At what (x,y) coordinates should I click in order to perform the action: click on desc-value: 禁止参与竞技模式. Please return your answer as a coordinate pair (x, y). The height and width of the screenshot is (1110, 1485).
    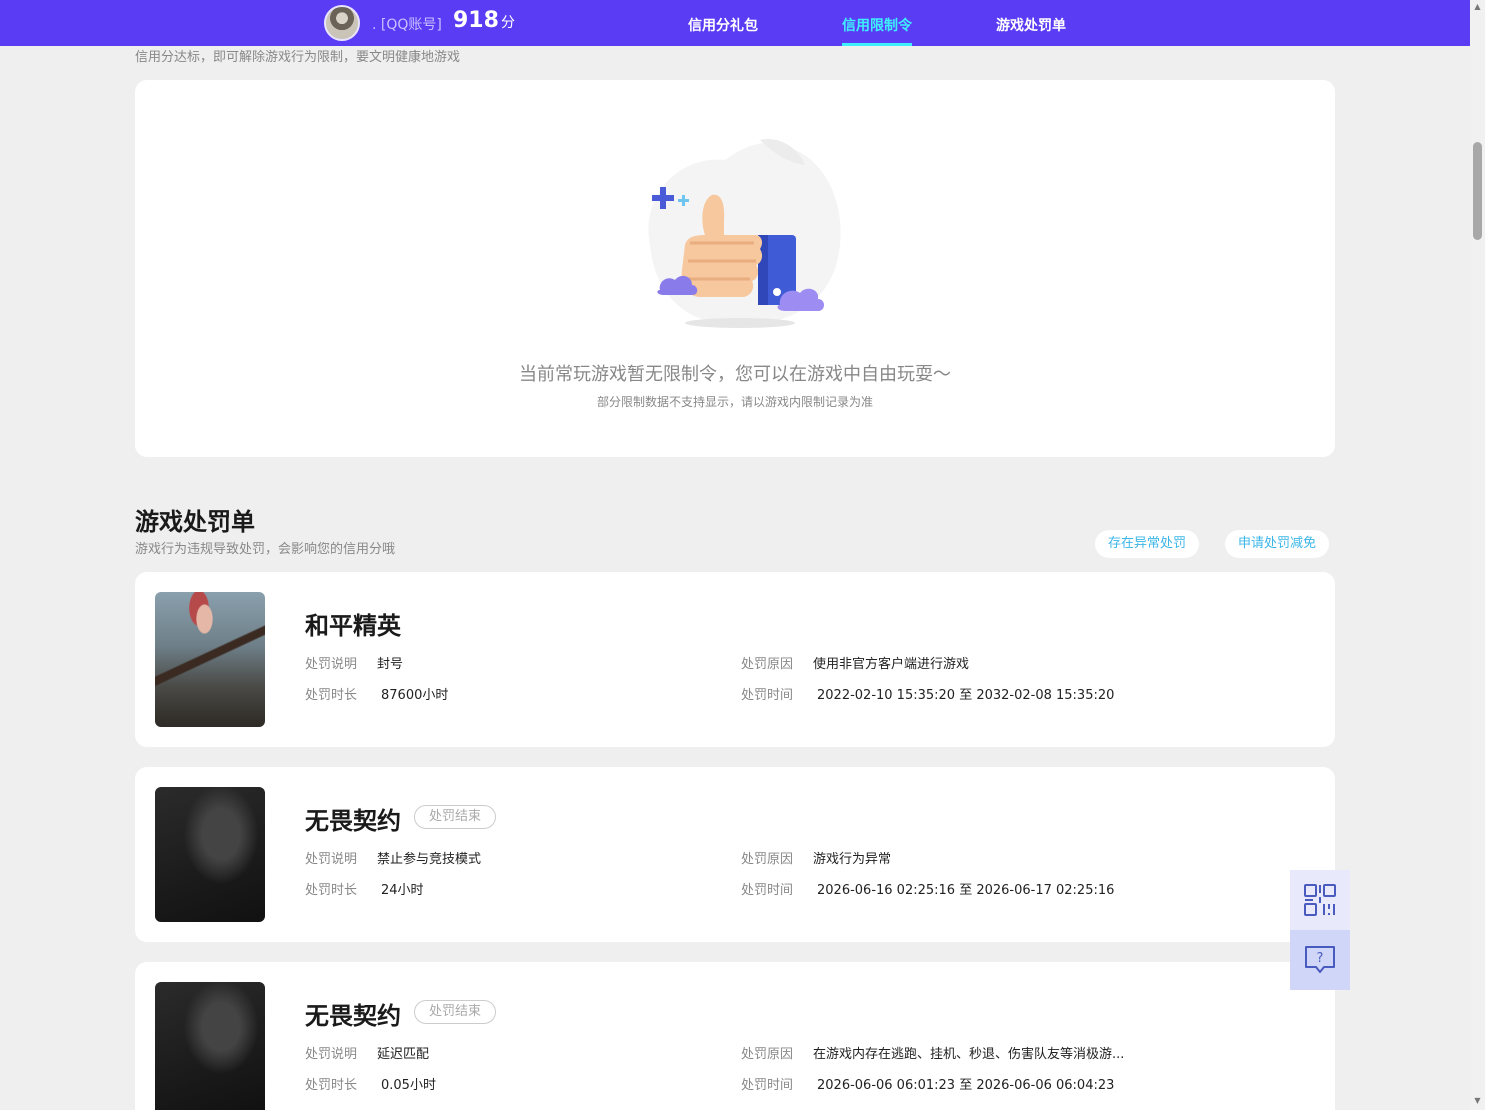
    Looking at the image, I should click on (429, 859).